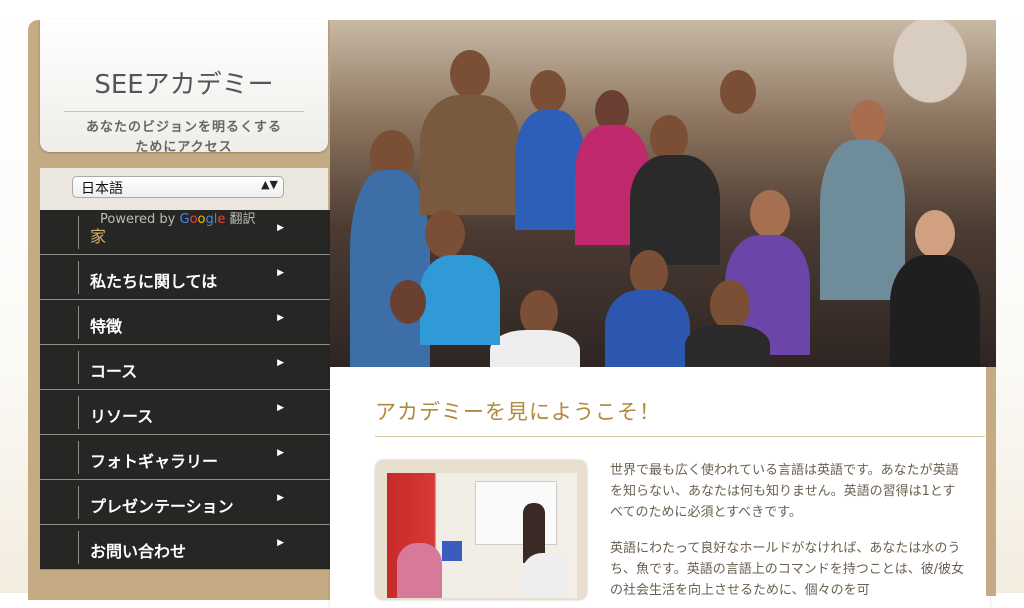  I want to click on select-arrows-icon: ▲▼, so click(269, 184).